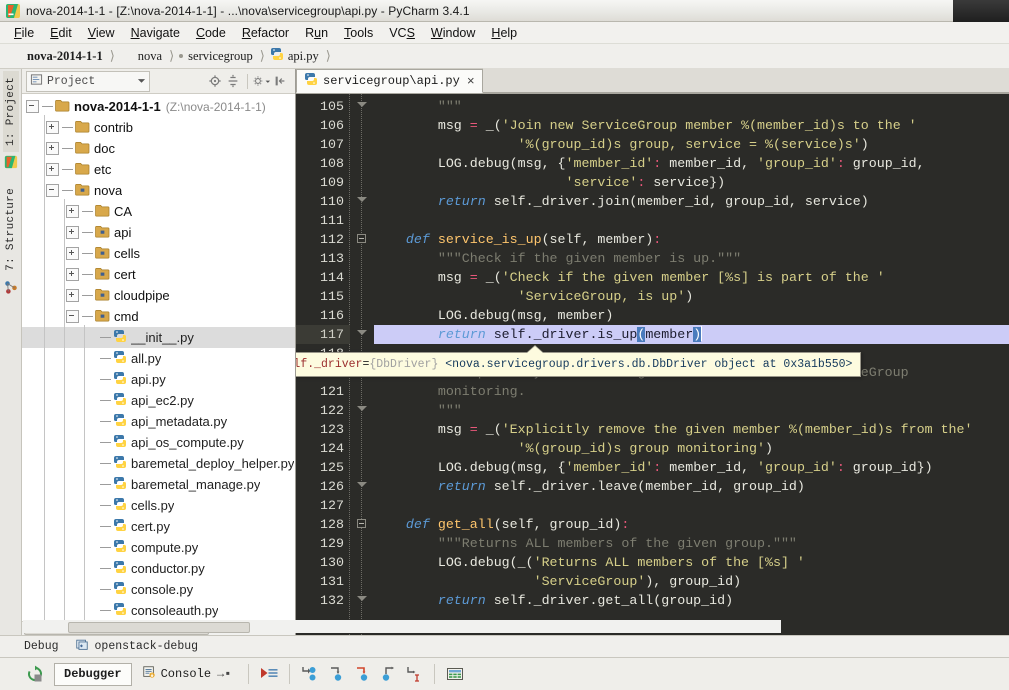 This screenshot has height=690, width=1009. Describe the element at coordinates (362, 674) in the screenshot. I see `force-step-into-button` at that location.